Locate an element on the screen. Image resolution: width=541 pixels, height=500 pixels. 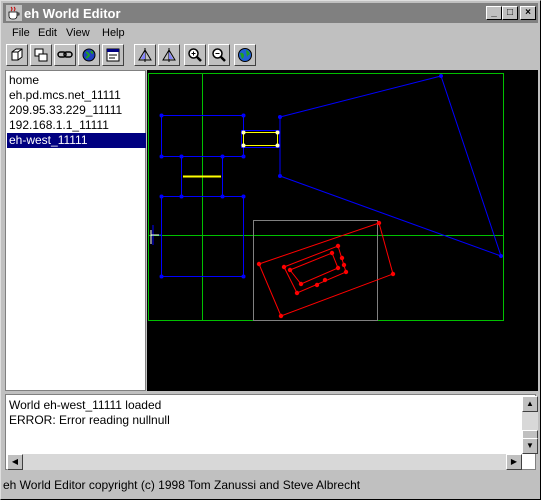
scroll-right-button: ▶ is located at coordinates (514, 462).